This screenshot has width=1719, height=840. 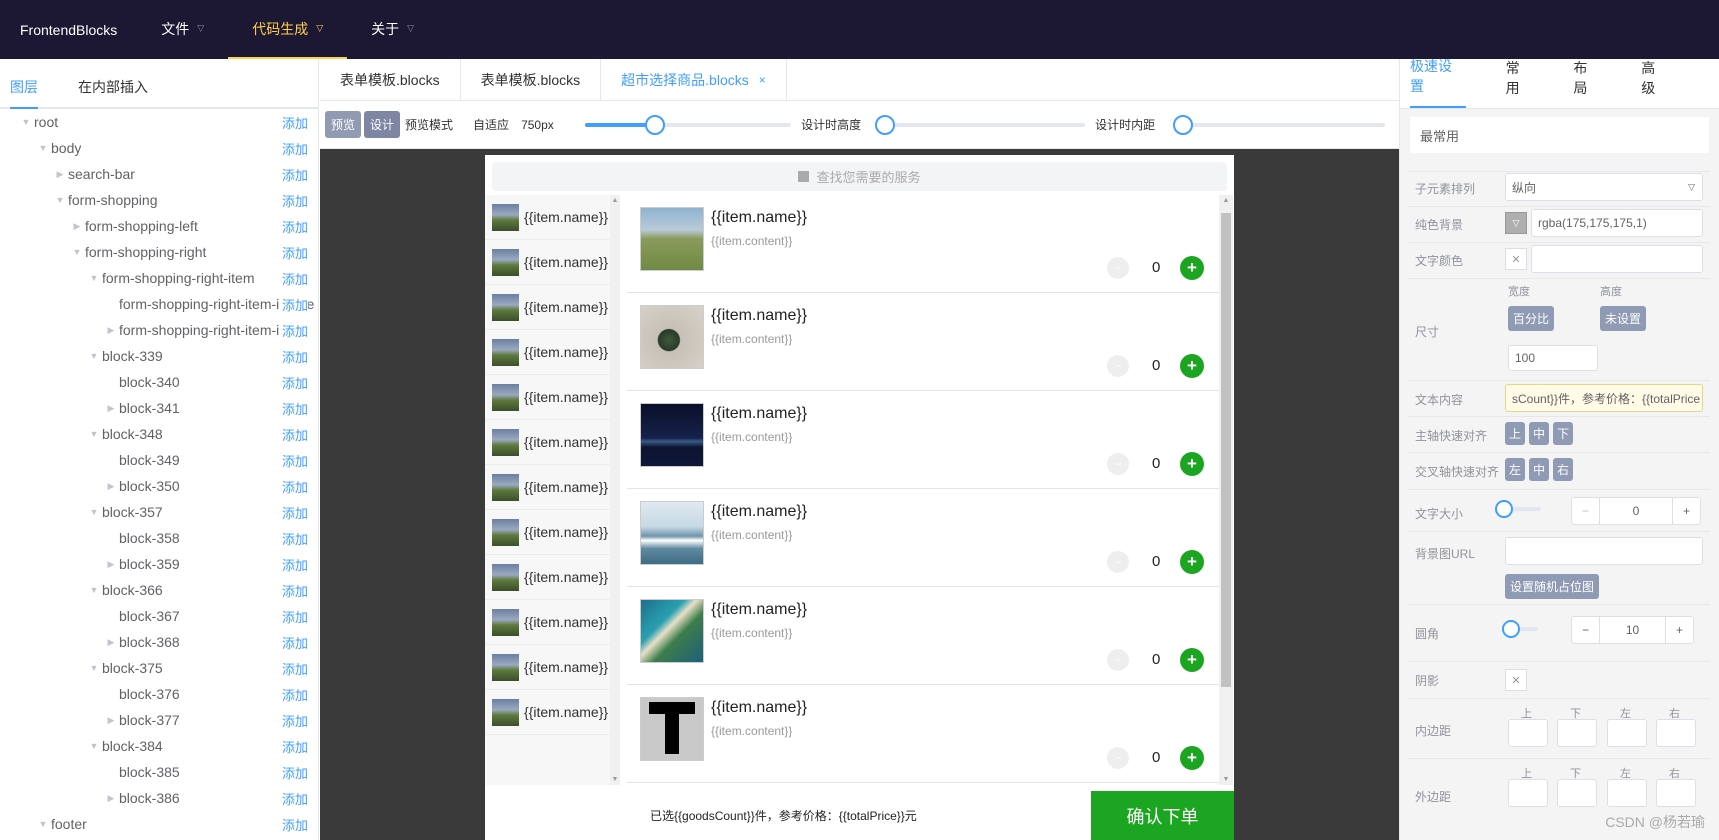 What do you see at coordinates (113, 92) in the screenshot?
I see `tab-insert-inside: 在内部插入` at bounding box center [113, 92].